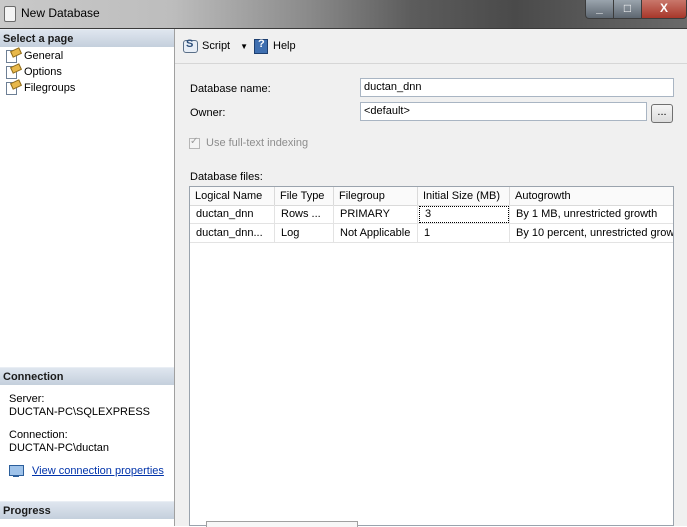 Image resolution: width=687 pixels, height=527 pixels. I want to click on help-label: Help, so click(284, 46).